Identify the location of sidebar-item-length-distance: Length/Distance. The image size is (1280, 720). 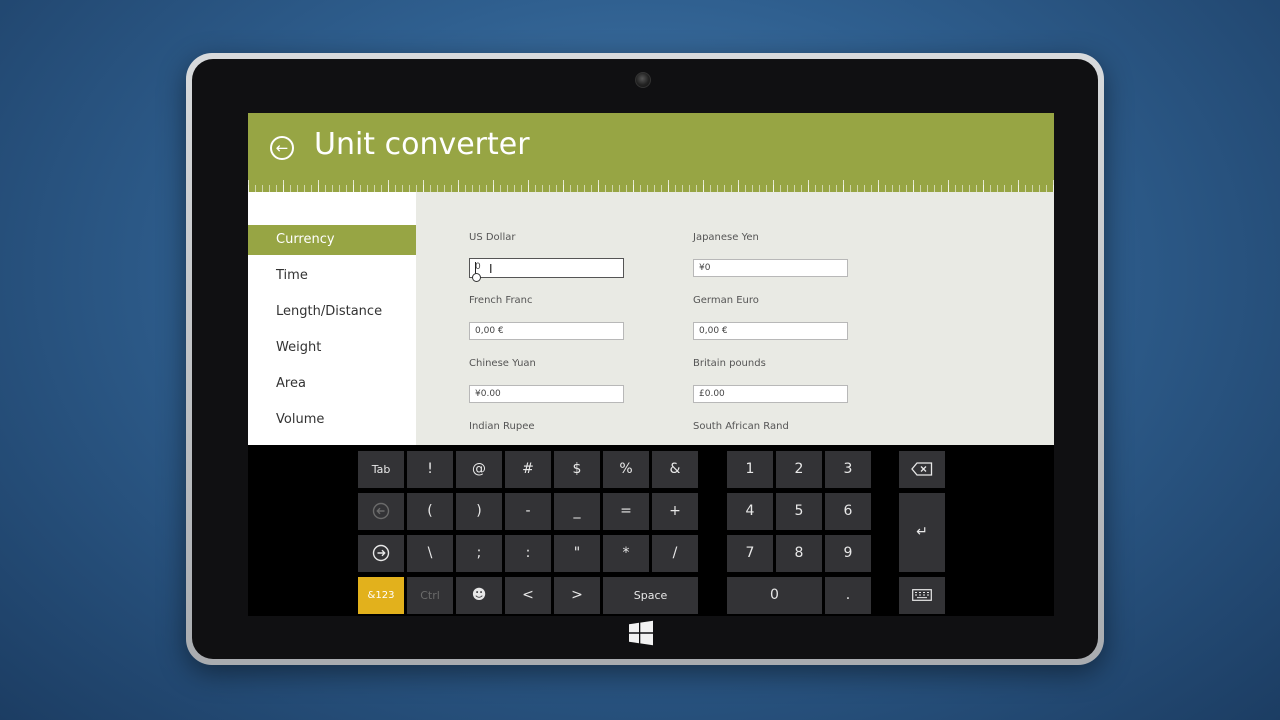
(332, 312).